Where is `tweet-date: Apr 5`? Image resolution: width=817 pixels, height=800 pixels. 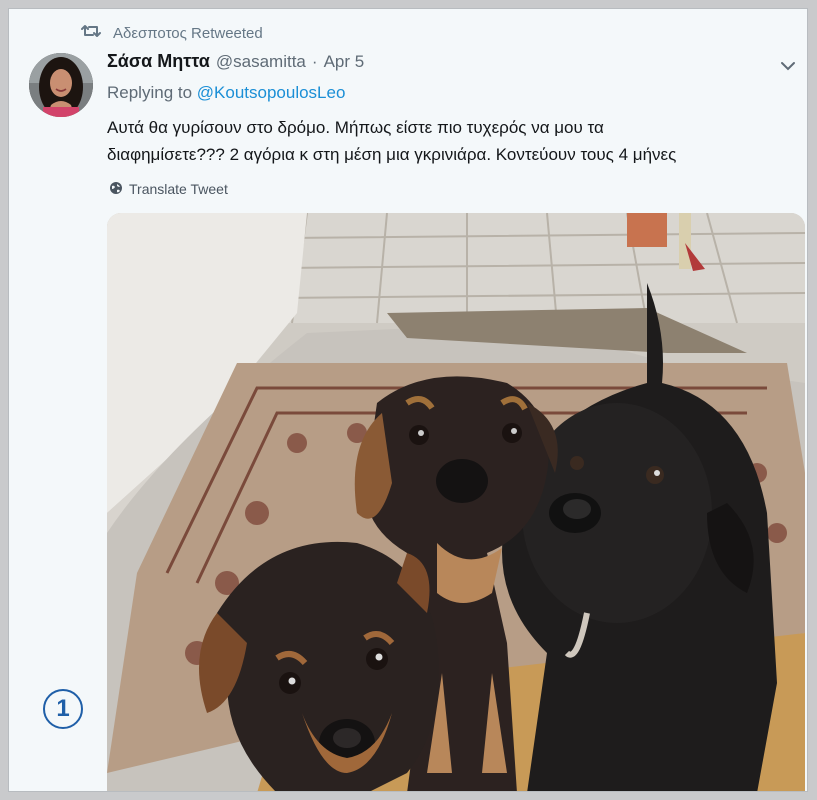
tweet-date: Apr 5 is located at coordinates (344, 62).